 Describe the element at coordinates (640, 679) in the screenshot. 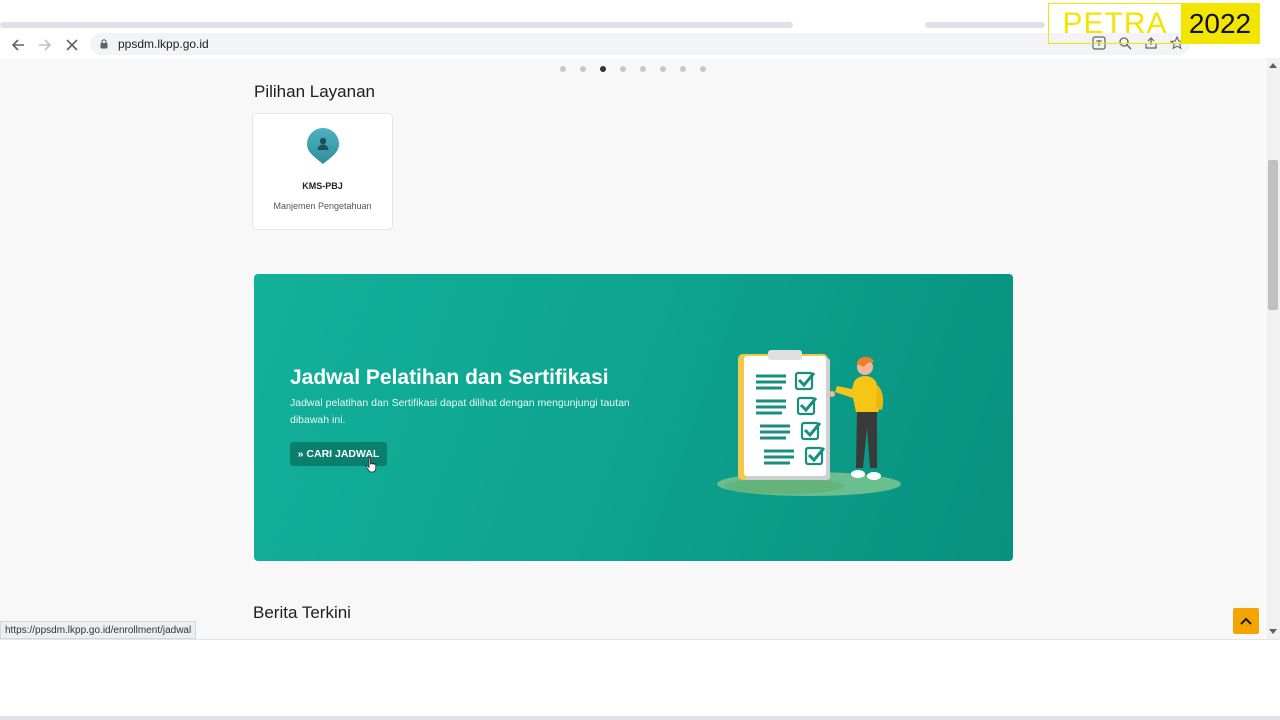

I see `bottom-panel` at that location.